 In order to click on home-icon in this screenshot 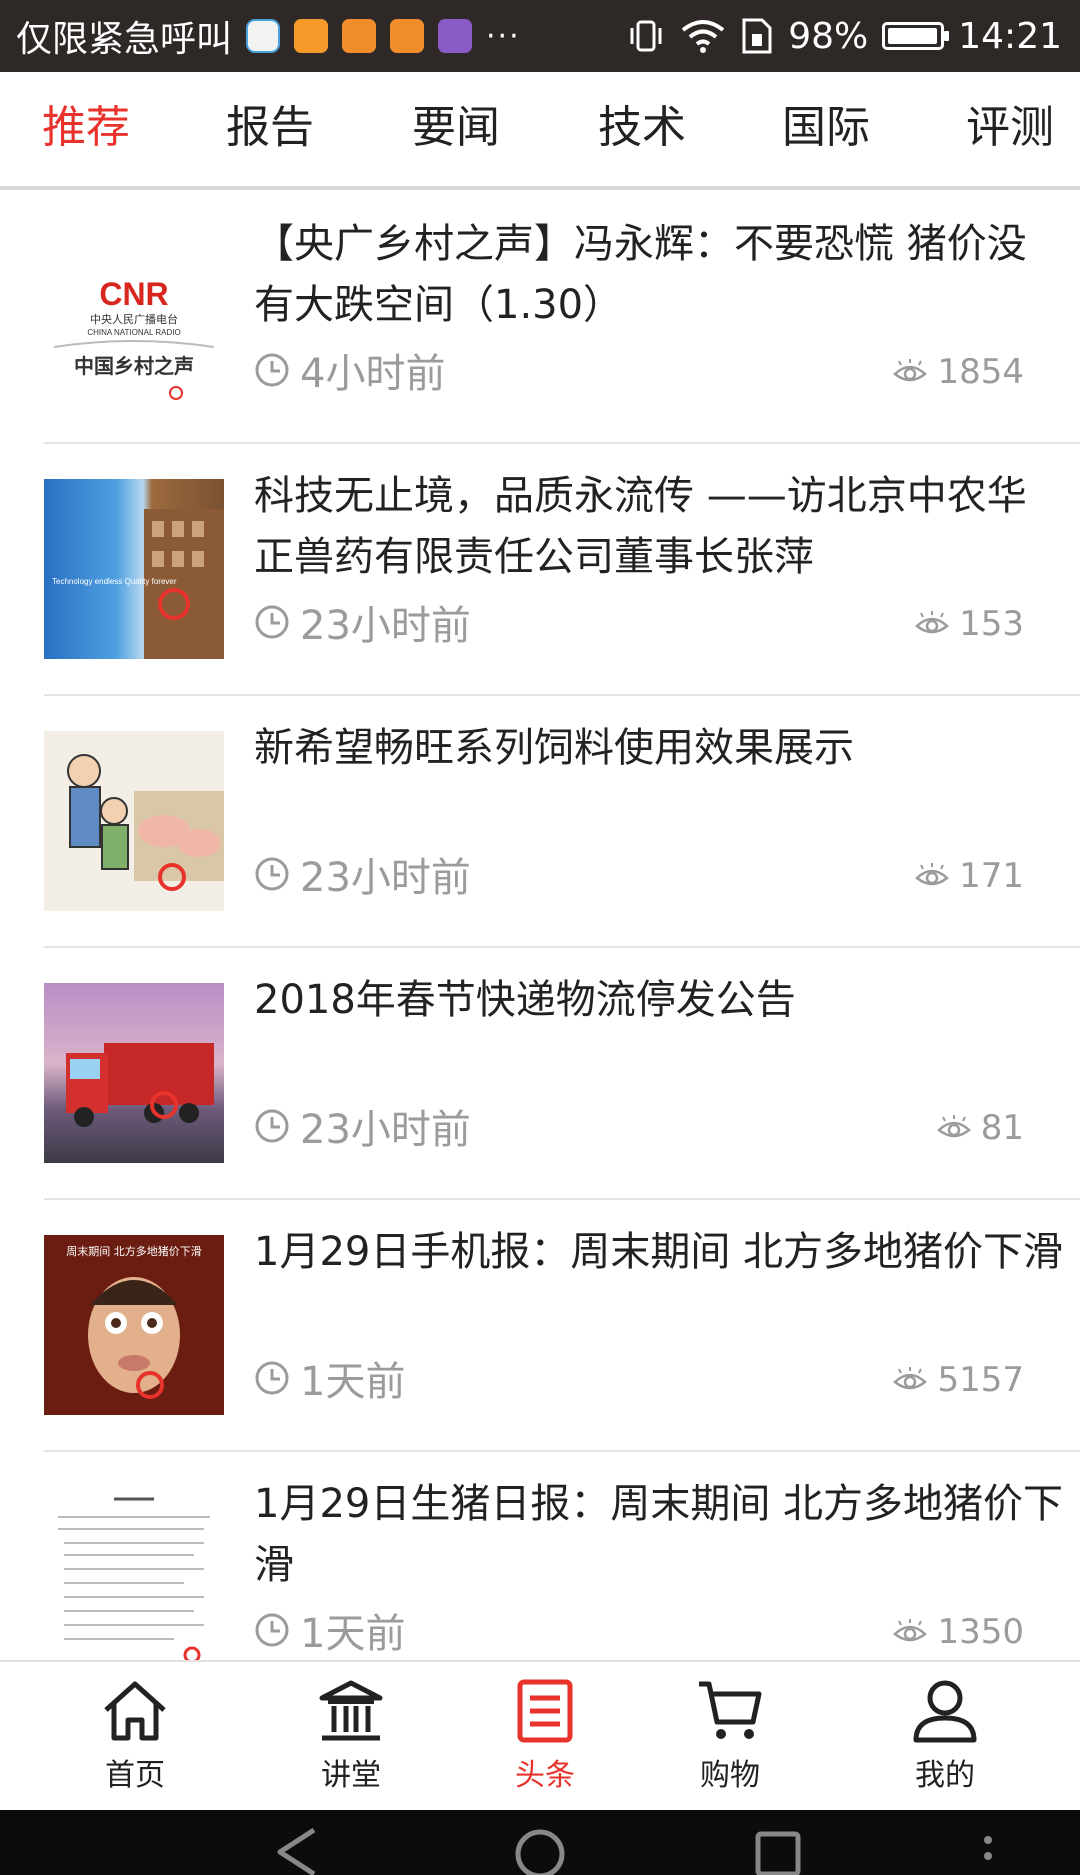, I will do `click(135, 1711)`.